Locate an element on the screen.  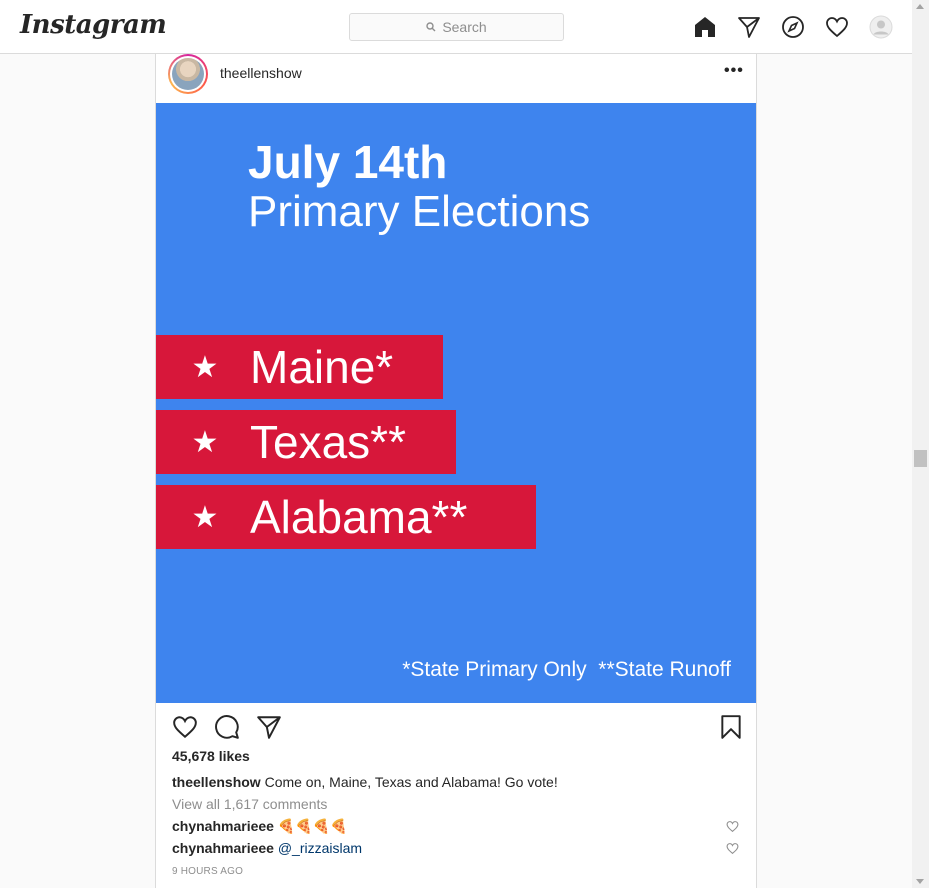
post-author-username: theellenshow is located at coordinates (261, 73).